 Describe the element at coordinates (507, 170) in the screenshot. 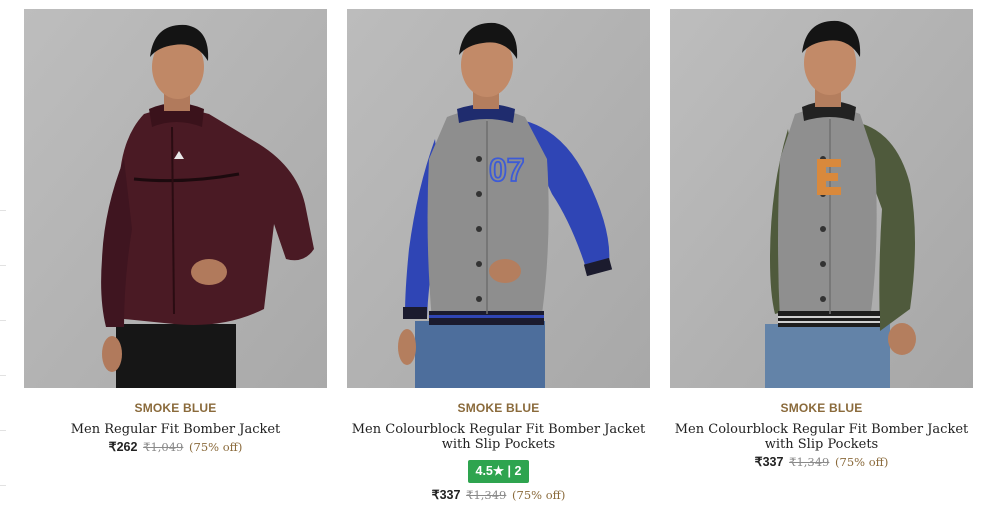

I see `svg-text: 07` at that location.